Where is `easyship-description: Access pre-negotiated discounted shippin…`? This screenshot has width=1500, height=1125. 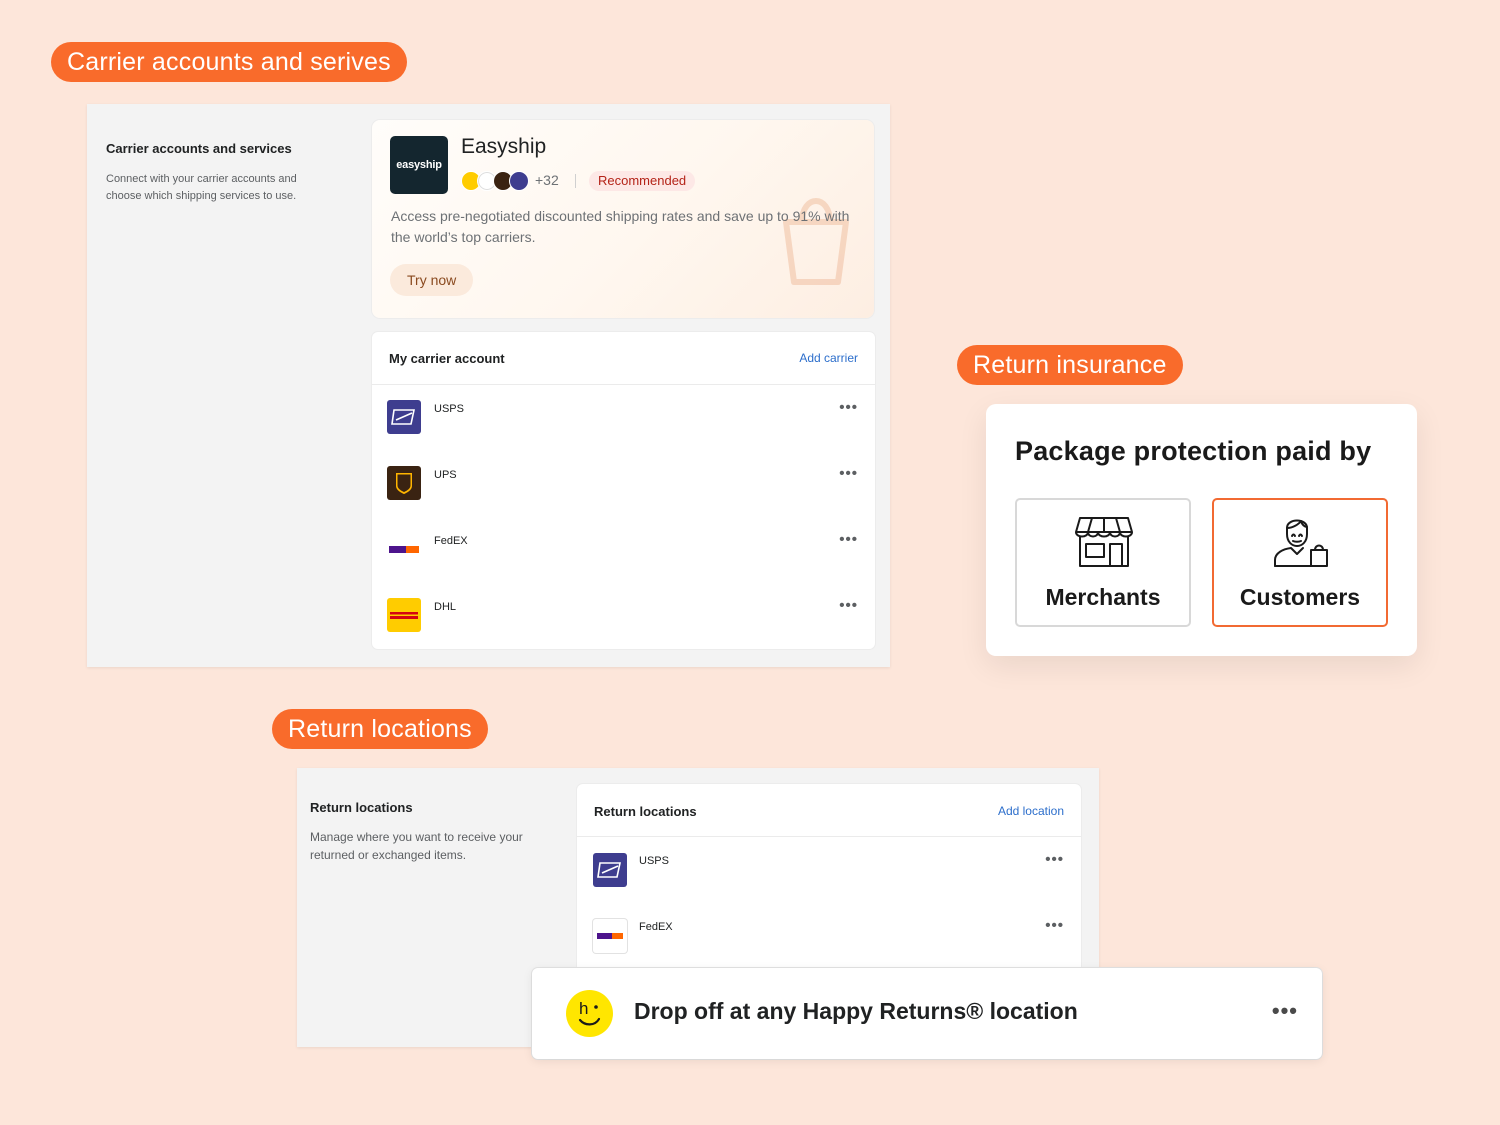 easyship-description: Access pre-negotiated discounted shippin… is located at coordinates (620, 226).